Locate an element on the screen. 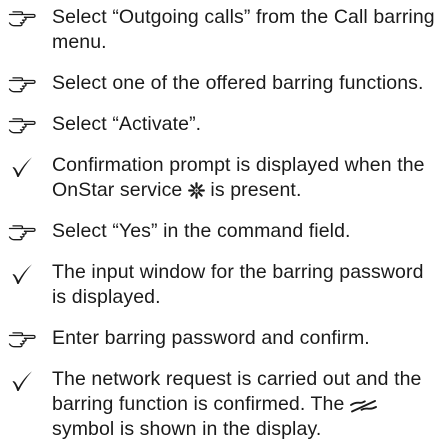 The height and width of the screenshot is (442, 441). step-8-text-b: symbol is shown in the display. is located at coordinates (187, 429).